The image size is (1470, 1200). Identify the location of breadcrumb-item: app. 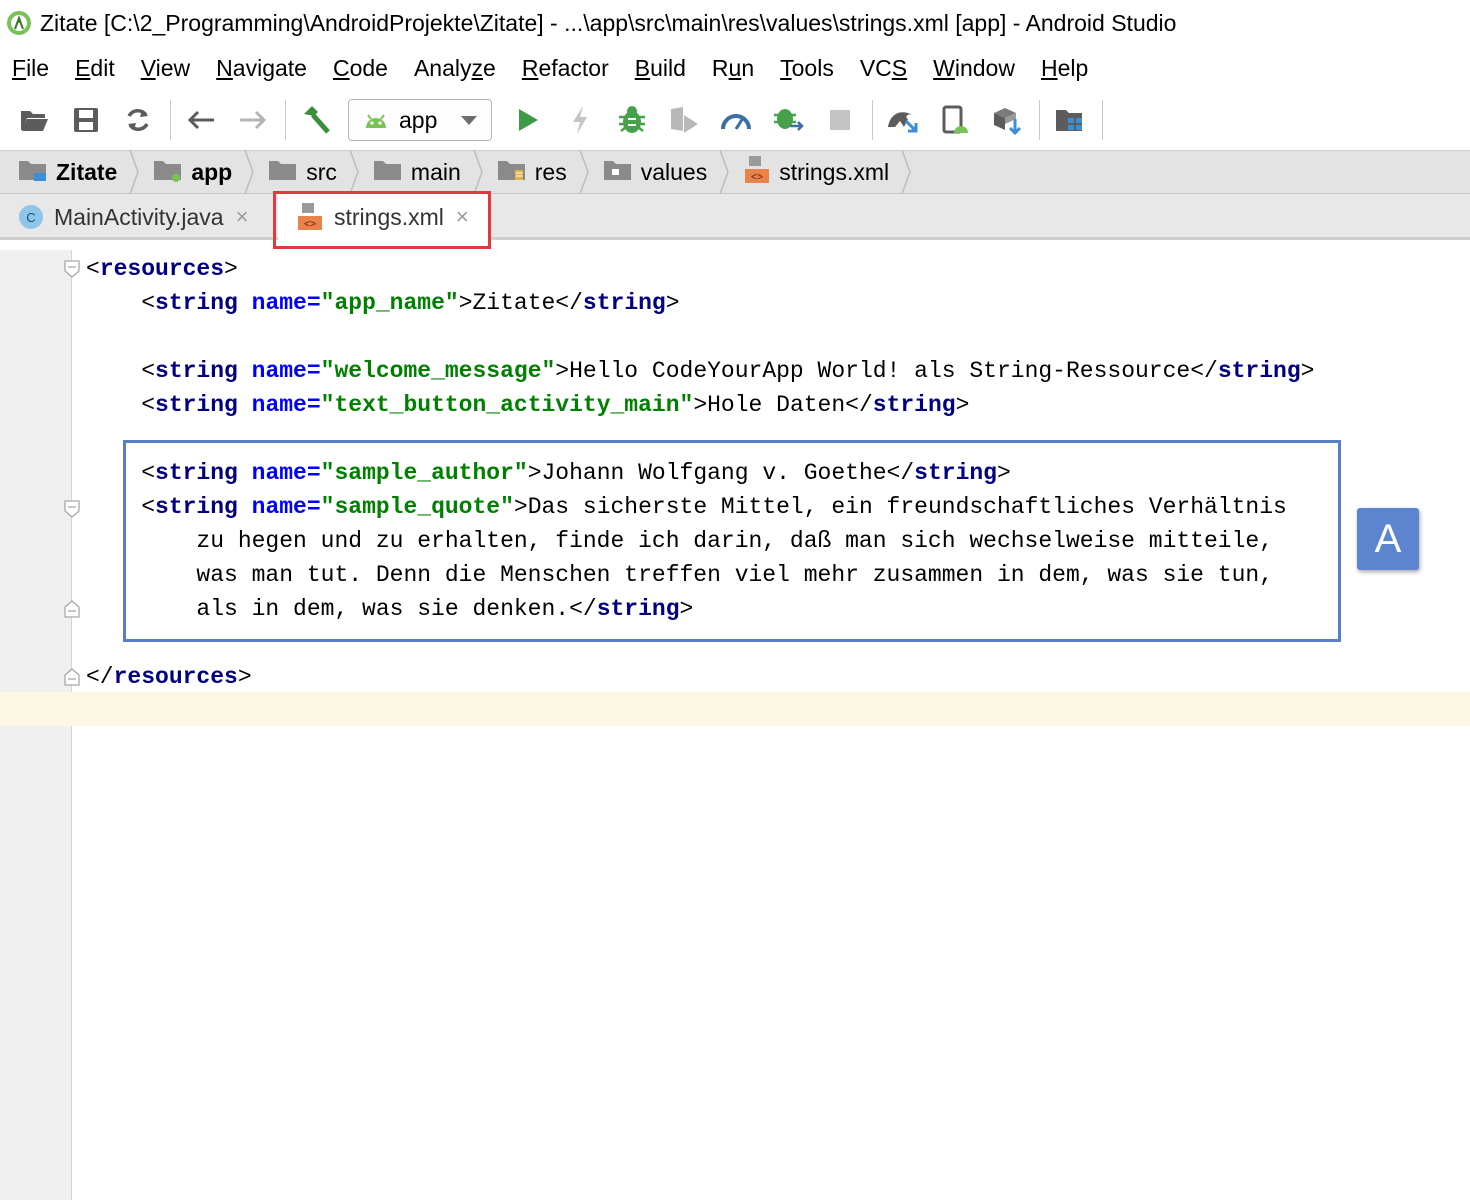
(210, 172).